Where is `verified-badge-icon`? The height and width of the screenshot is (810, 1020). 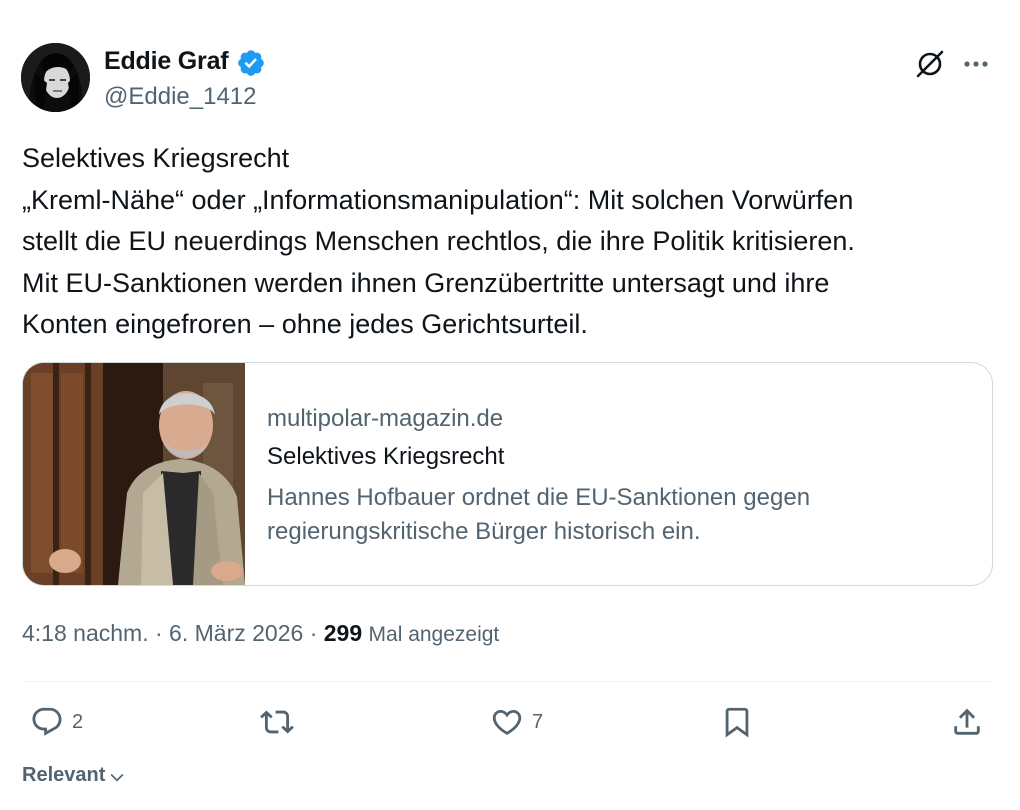 verified-badge-icon is located at coordinates (251, 63).